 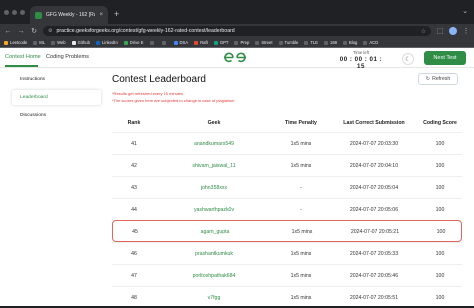 What do you see at coordinates (34, 31) in the screenshot?
I see `reload-icon: ↻` at bounding box center [34, 31].